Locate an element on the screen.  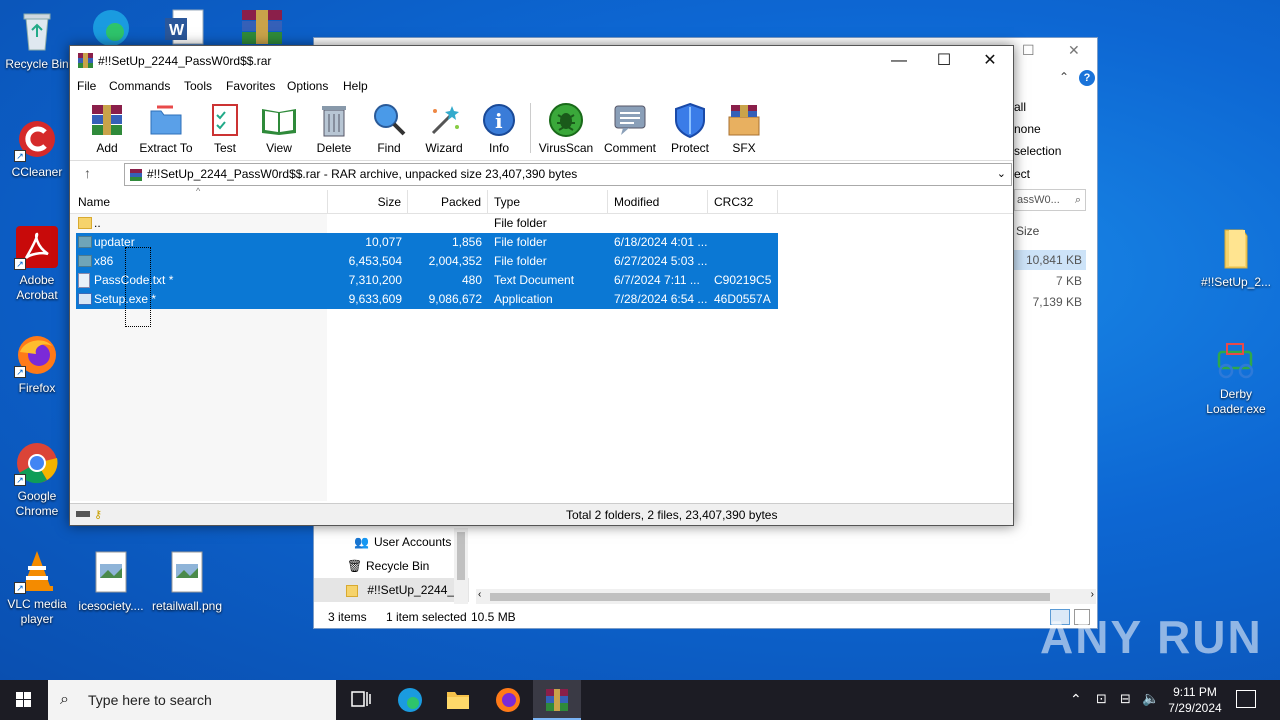
menu-commands: Commands is located at coordinates (139, 86).